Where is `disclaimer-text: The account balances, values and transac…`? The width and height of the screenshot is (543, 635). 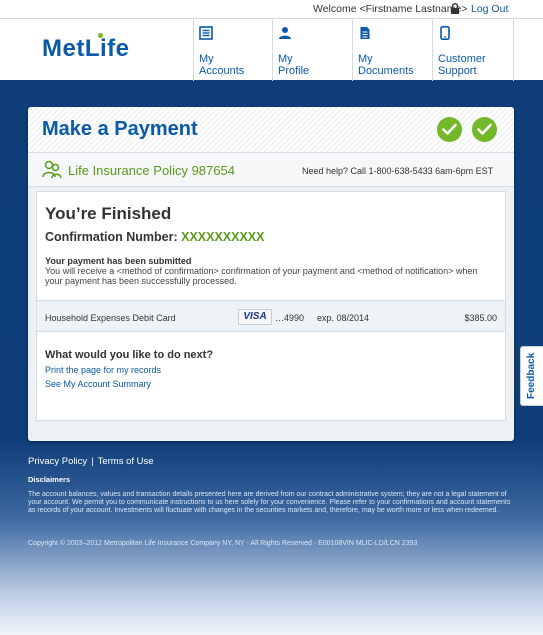 disclaimer-text: The account balances, values and transac… is located at coordinates (269, 502).